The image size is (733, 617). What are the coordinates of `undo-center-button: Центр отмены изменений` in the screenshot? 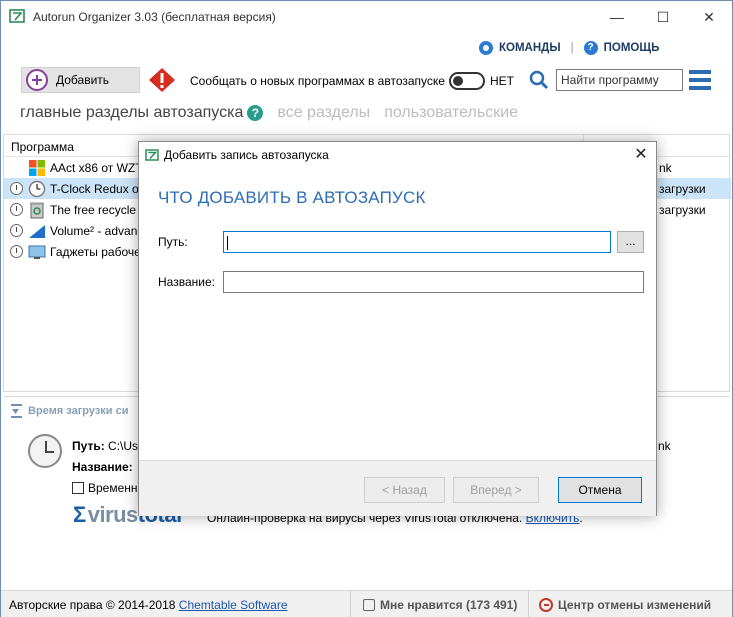 It's located at (625, 605).